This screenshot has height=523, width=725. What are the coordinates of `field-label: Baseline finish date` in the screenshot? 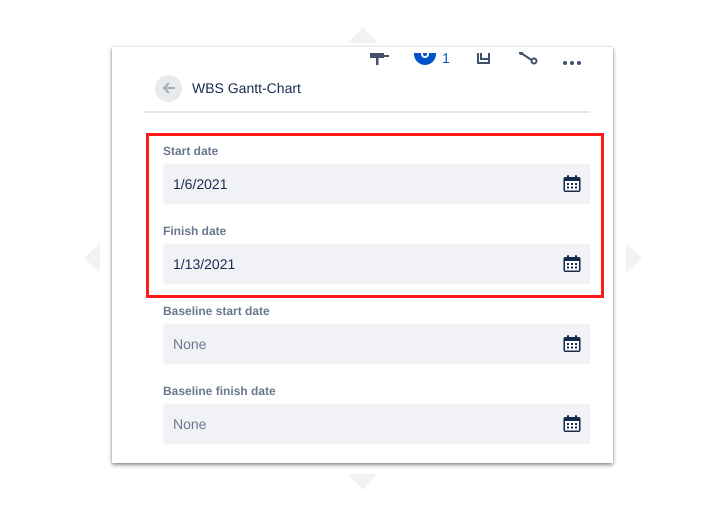 It's located at (220, 391).